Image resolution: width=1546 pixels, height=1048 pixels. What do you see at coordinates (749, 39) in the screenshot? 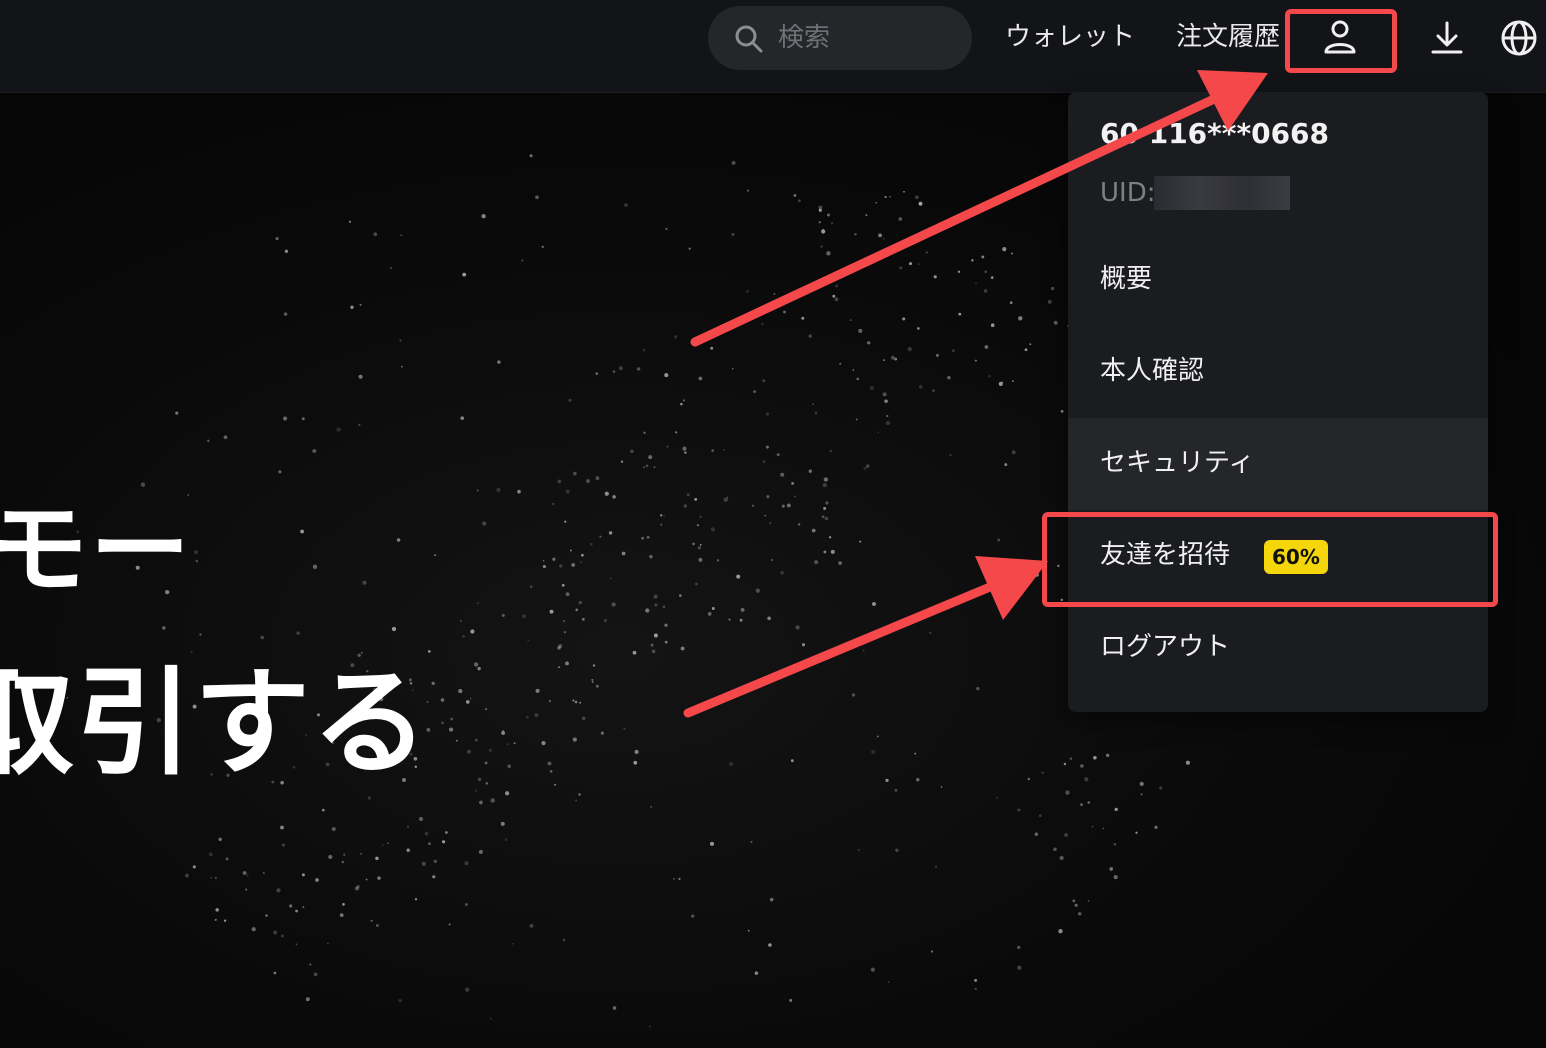
I see `search-icon` at bounding box center [749, 39].